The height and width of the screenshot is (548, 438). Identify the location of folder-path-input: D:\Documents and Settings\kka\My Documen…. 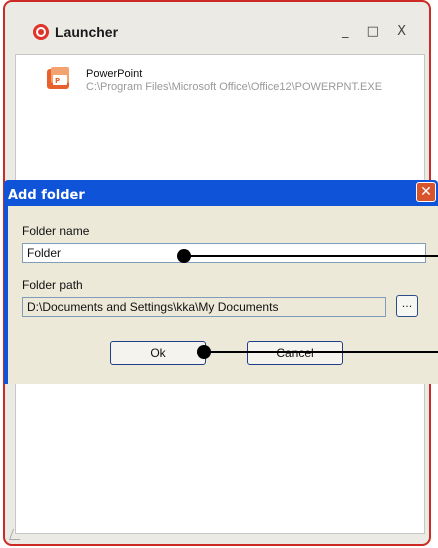
(204, 307).